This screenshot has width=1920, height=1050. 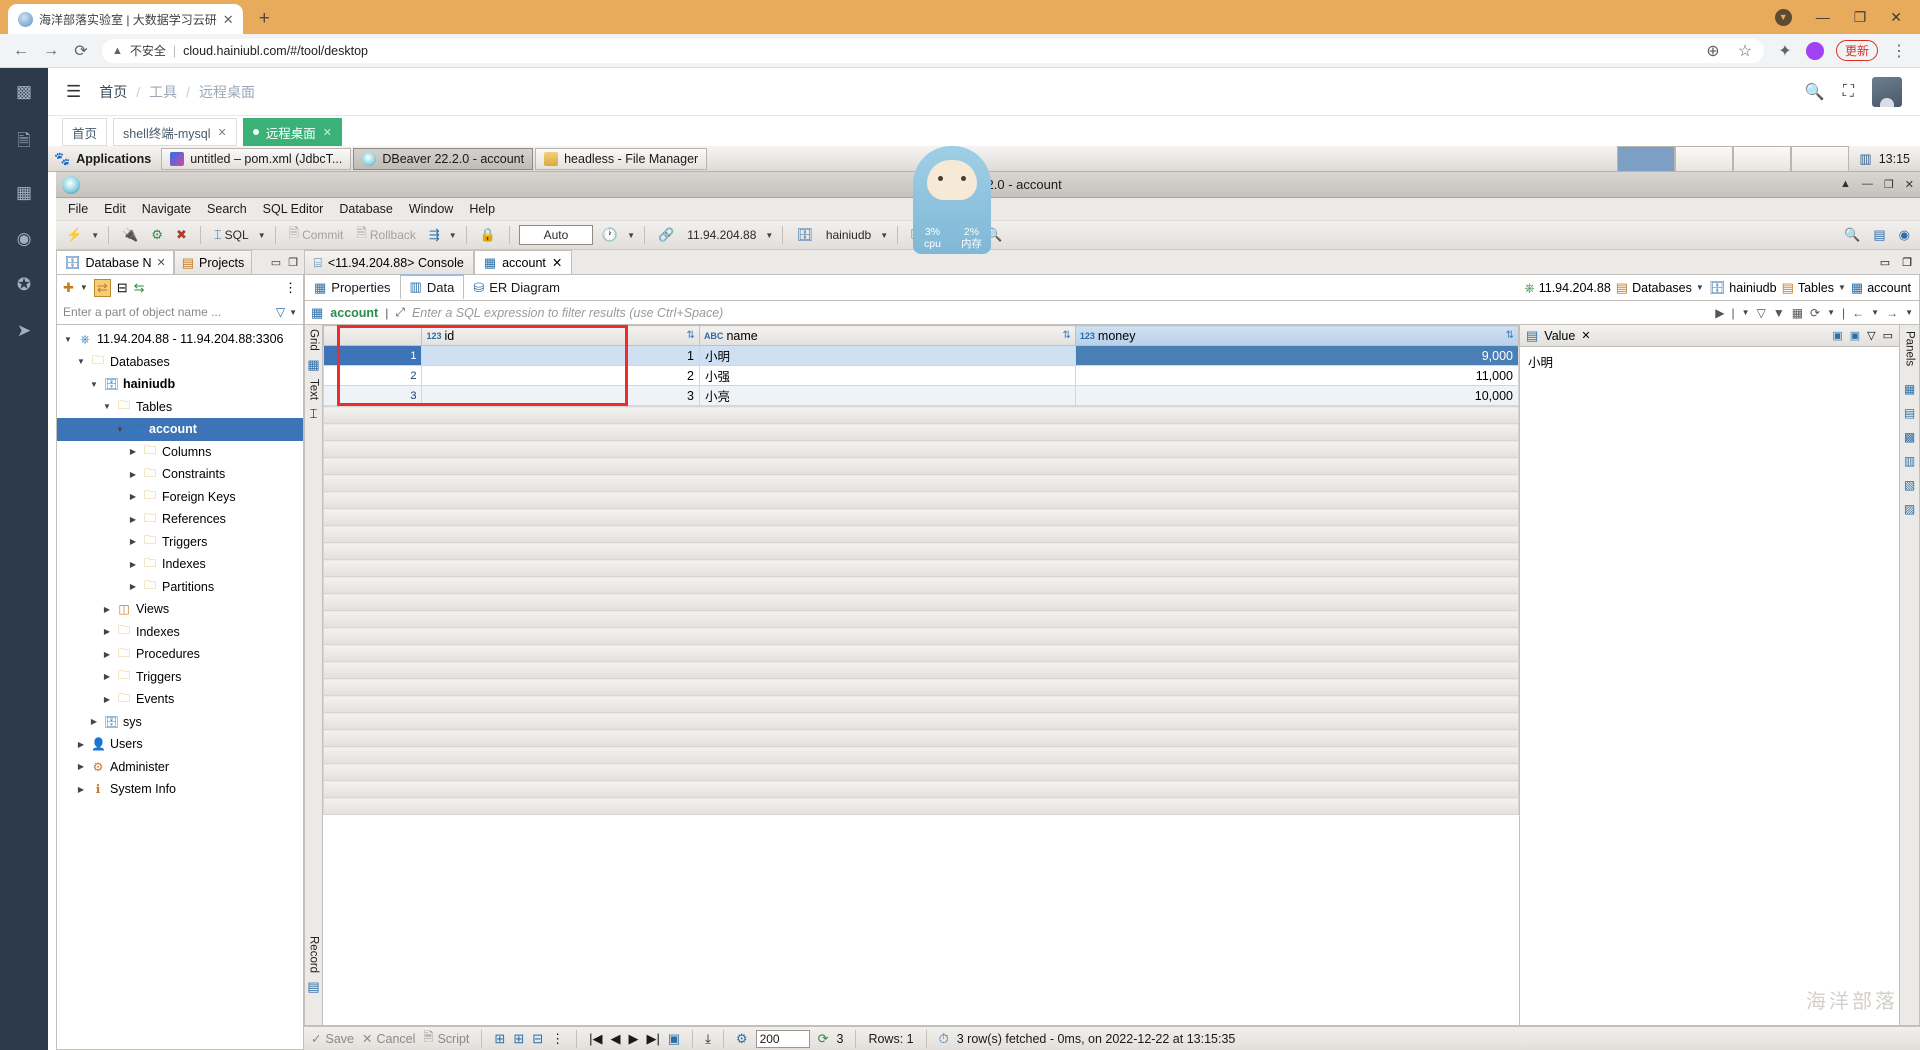 What do you see at coordinates (163, 92) in the screenshot?
I see `breadcrumb-item-tools: 工具` at bounding box center [163, 92].